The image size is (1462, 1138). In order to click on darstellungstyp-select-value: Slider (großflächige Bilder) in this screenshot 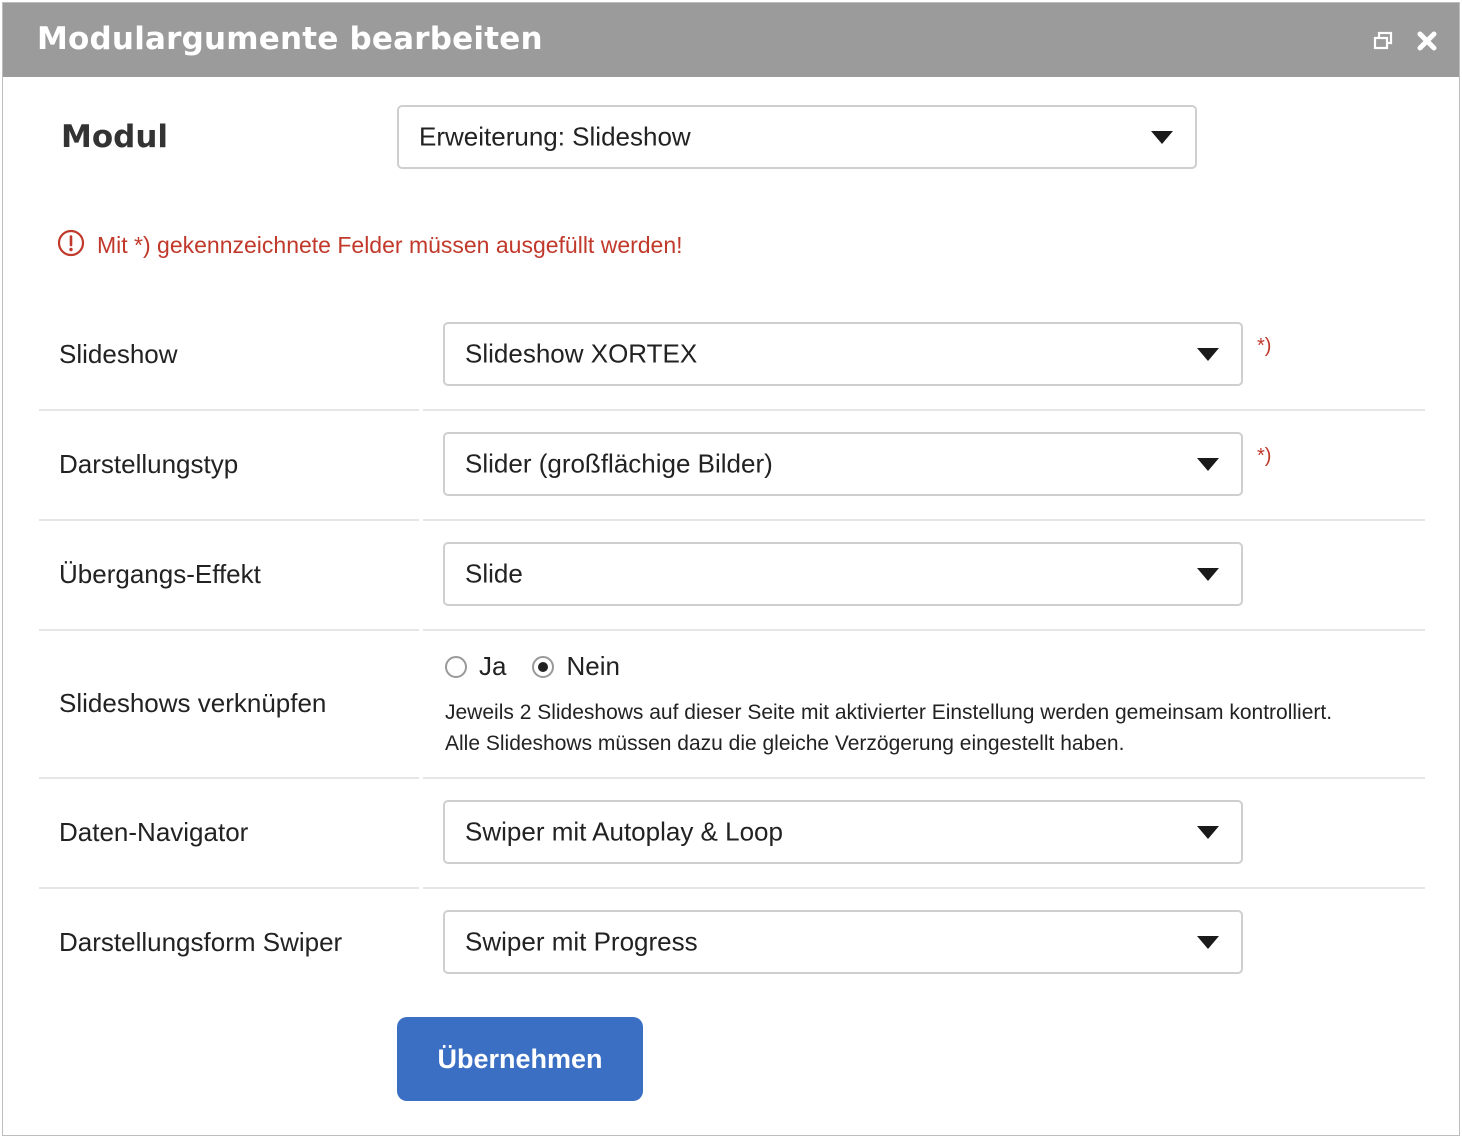, I will do `click(619, 463)`.